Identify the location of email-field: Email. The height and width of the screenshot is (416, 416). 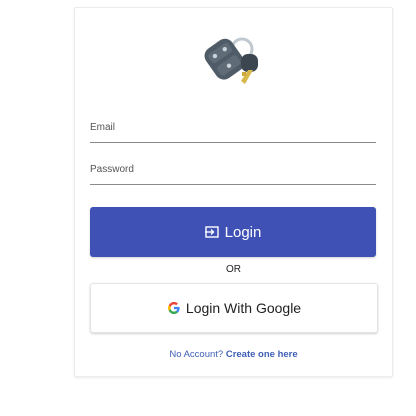
(233, 131).